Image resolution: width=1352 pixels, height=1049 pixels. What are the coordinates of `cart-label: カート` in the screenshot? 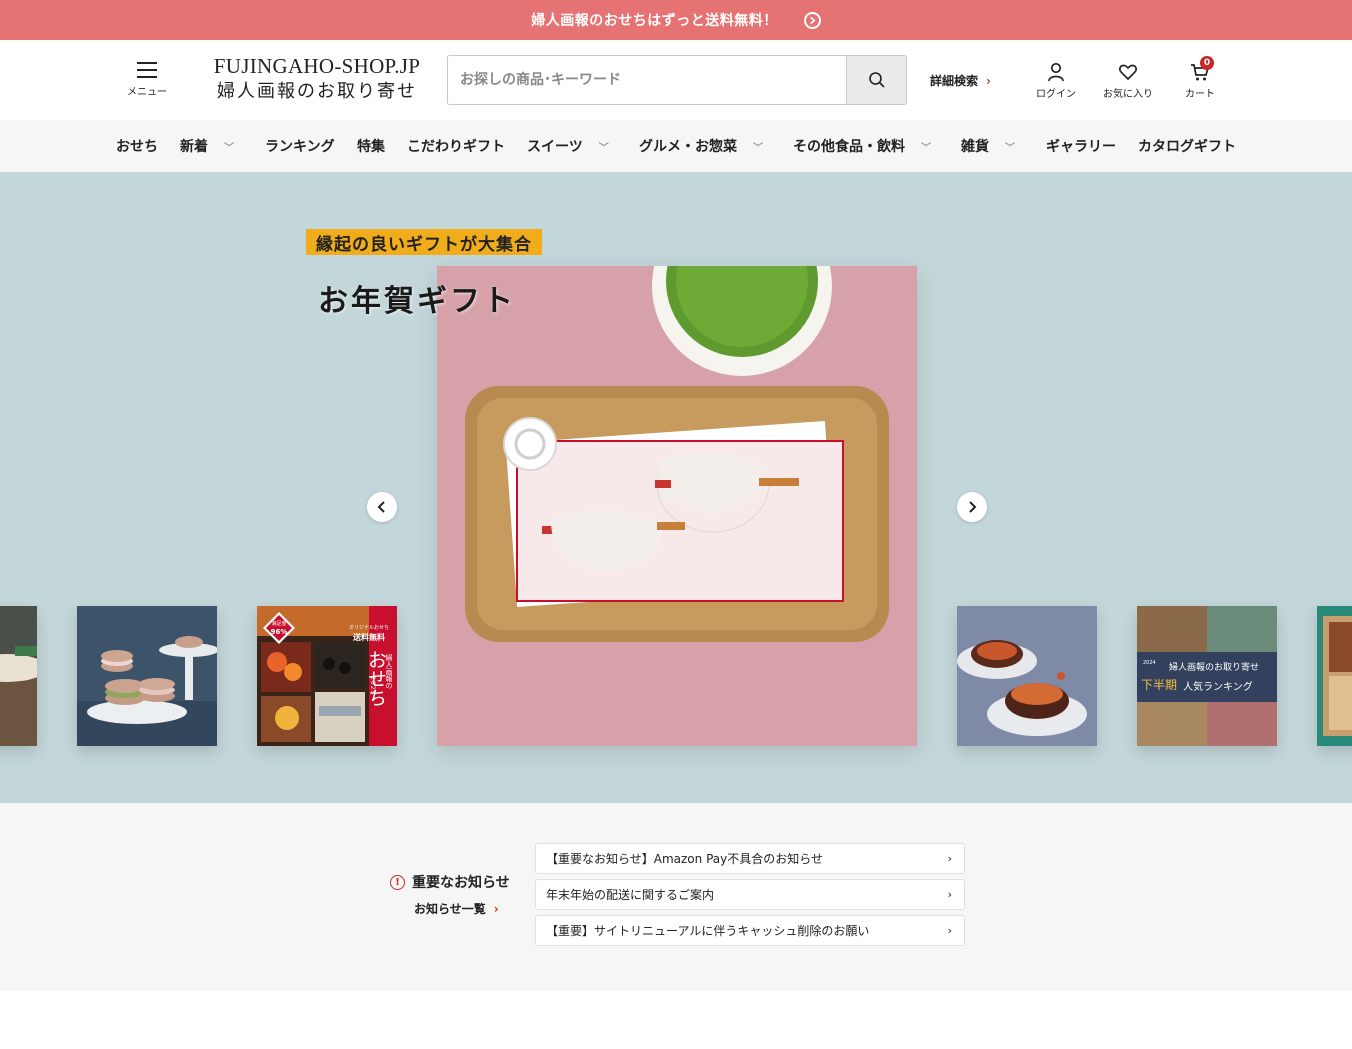 It's located at (1200, 94).